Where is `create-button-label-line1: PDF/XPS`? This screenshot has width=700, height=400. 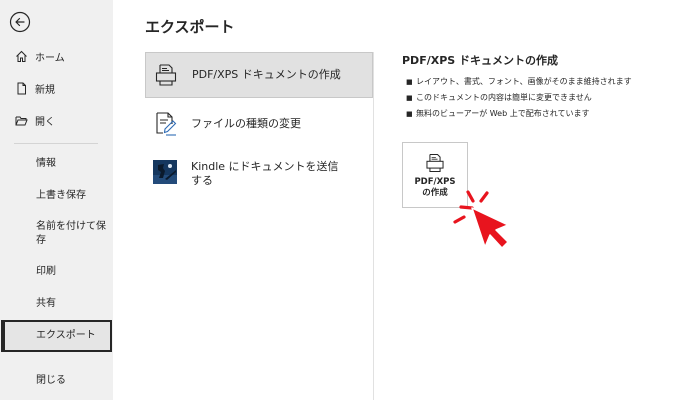
create-button-label-line1: PDF/XPS is located at coordinates (435, 181).